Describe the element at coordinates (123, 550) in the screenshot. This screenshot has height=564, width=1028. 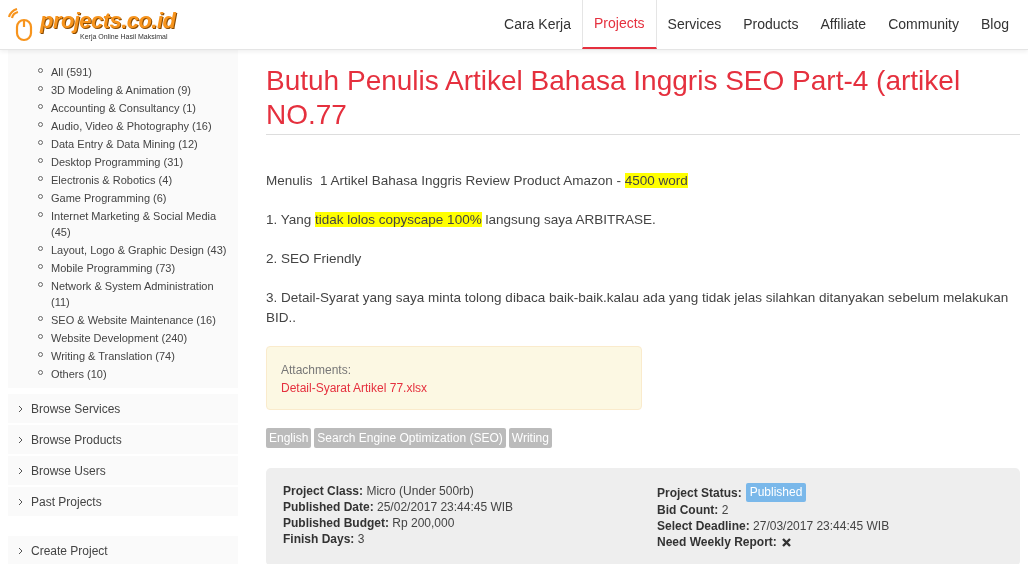
I see `sidebar-link: Create Project` at that location.